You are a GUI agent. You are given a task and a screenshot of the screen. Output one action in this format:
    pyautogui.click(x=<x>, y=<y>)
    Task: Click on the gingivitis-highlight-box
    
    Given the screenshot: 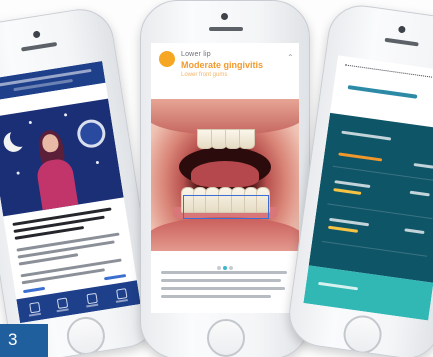 What is the action you would take?
    pyautogui.click(x=226, y=207)
    